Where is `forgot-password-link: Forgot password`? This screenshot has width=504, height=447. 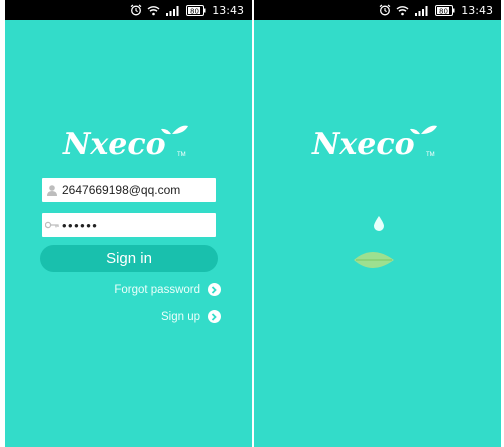
forgot-password-link: Forgot password is located at coordinates (167, 289).